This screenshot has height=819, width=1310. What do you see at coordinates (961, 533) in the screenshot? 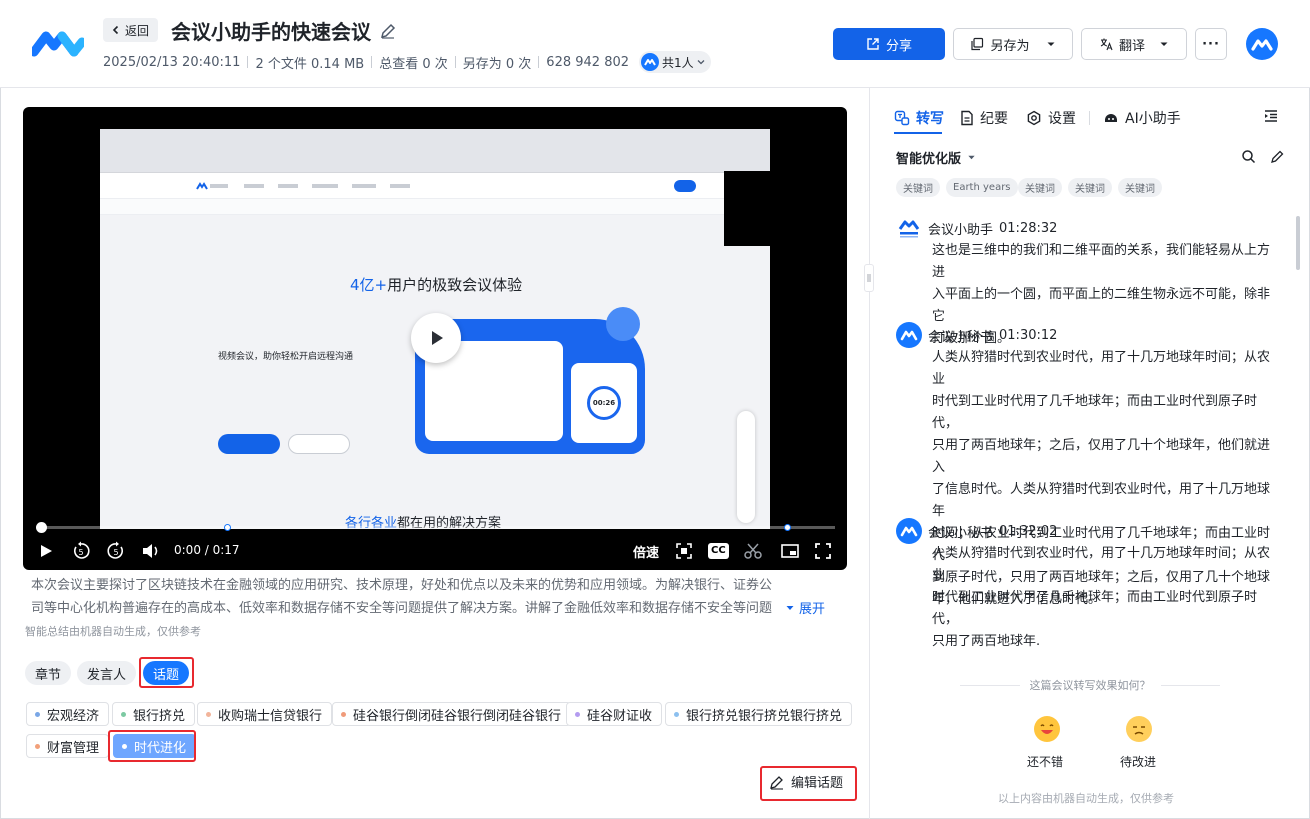
I see `speaker-name: 会议小秘书` at bounding box center [961, 533].